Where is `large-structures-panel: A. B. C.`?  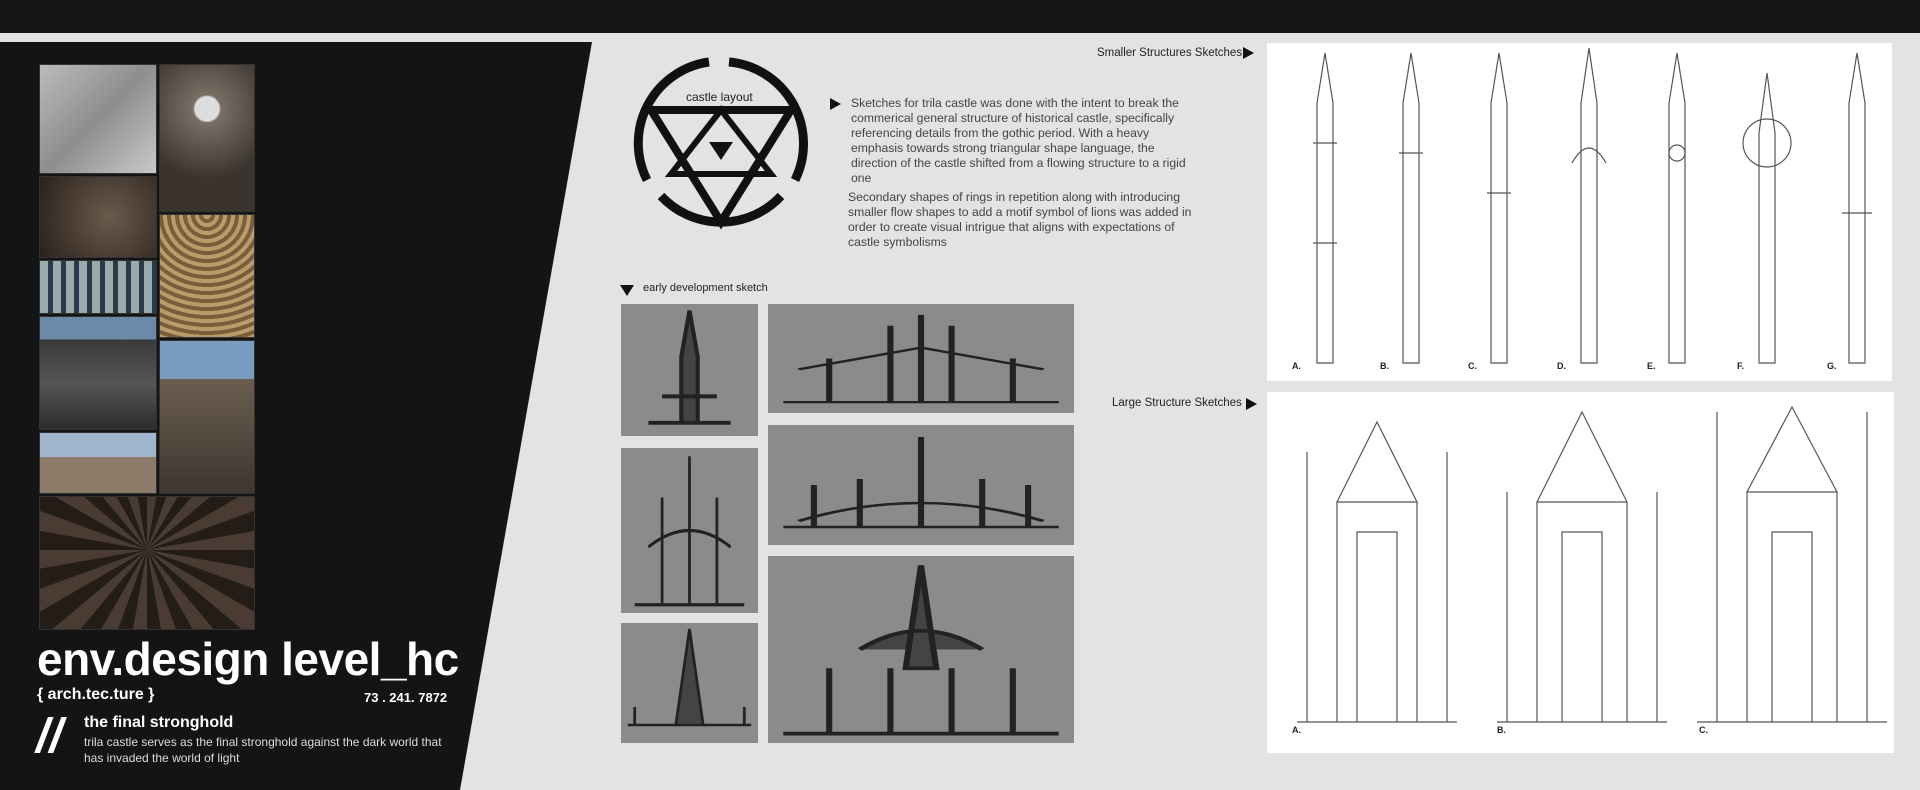
large-structures-panel: A. B. C. is located at coordinates (1580, 572).